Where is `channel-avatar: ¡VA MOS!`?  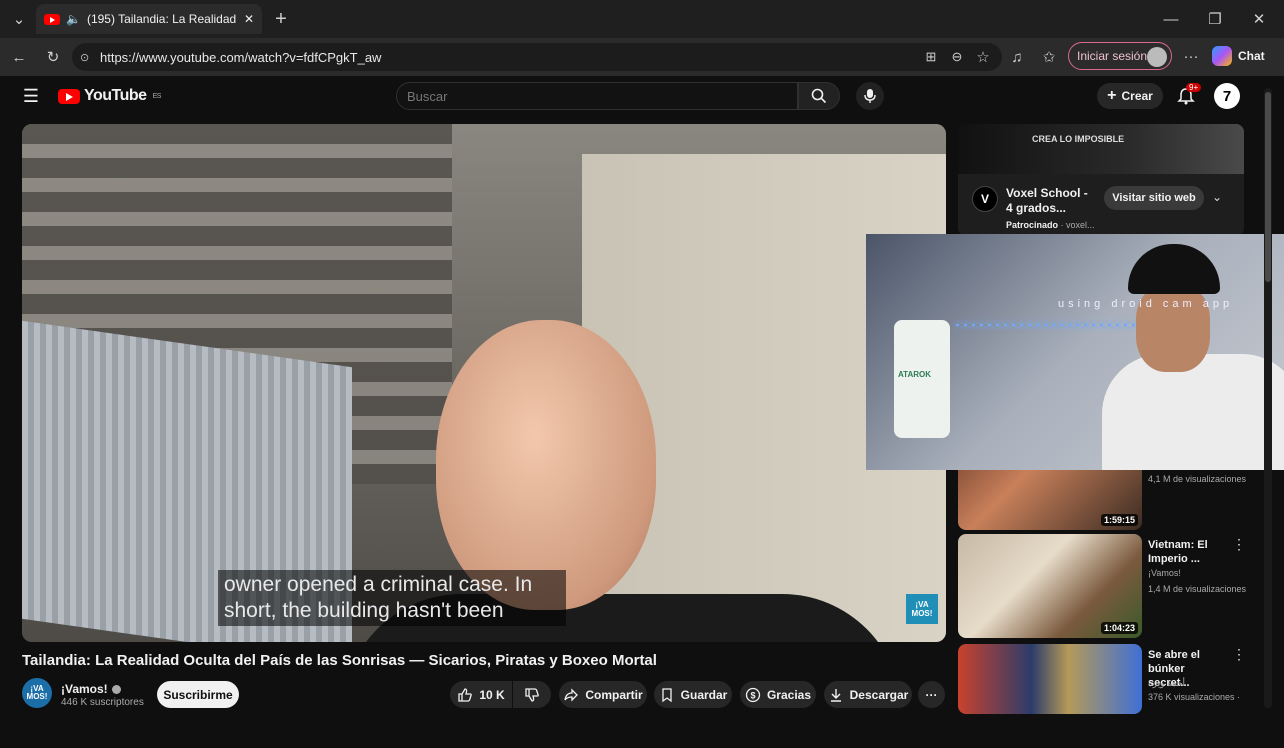
channel-avatar: ¡VA MOS! is located at coordinates (37, 693).